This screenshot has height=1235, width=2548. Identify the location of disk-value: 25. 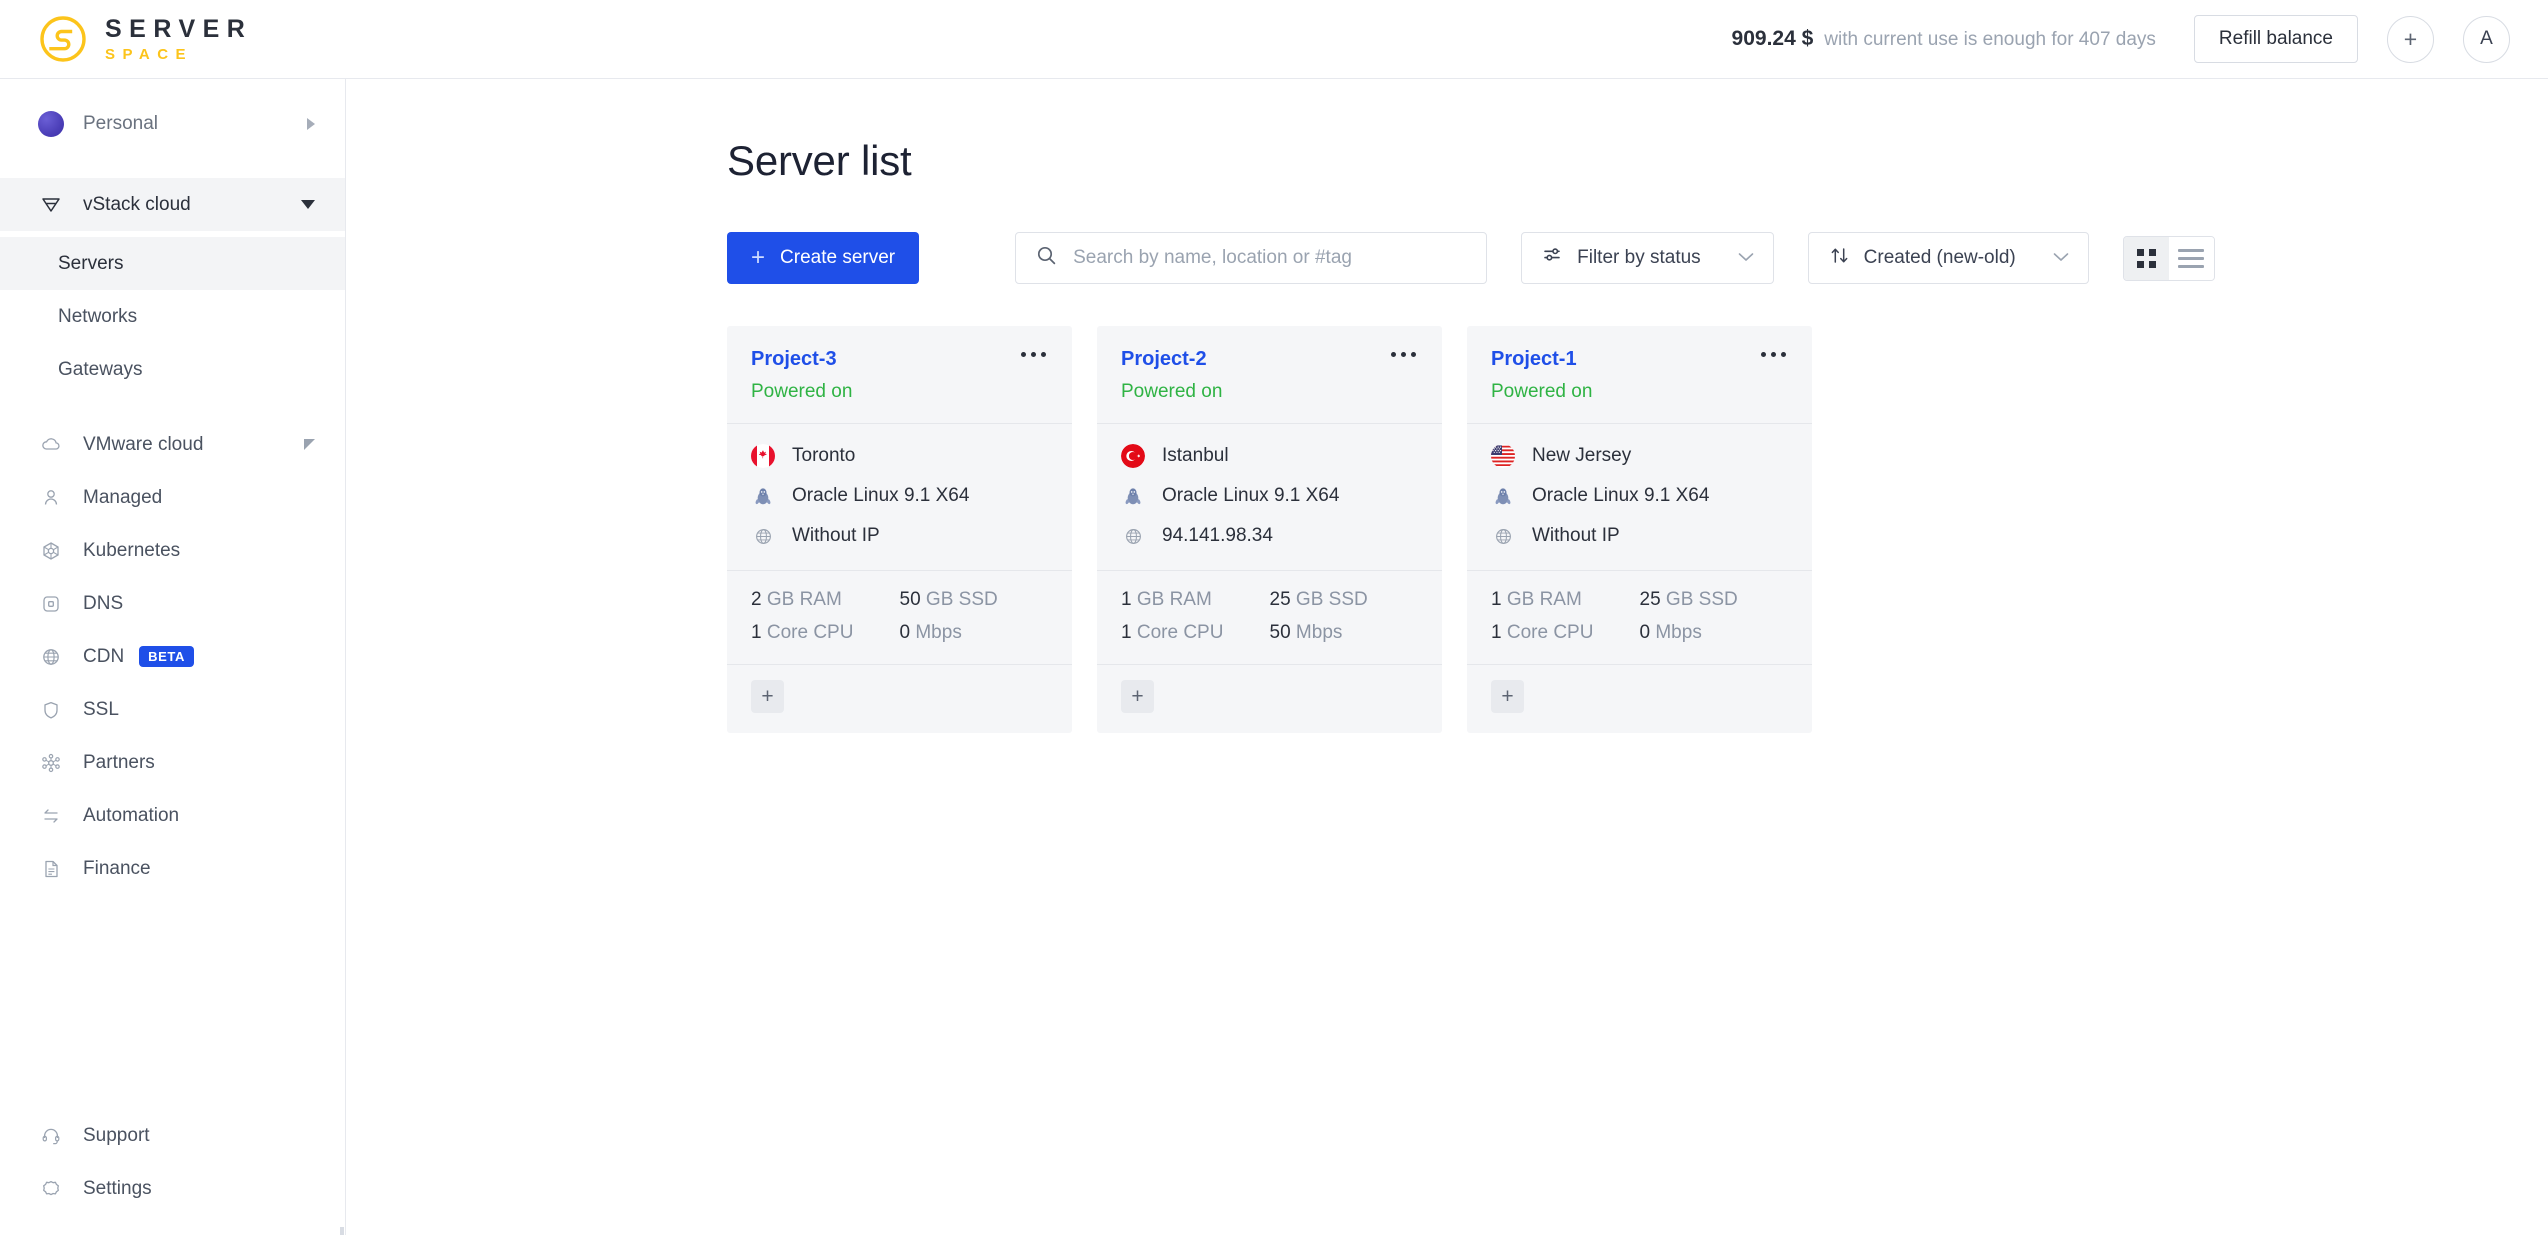
(1280, 599).